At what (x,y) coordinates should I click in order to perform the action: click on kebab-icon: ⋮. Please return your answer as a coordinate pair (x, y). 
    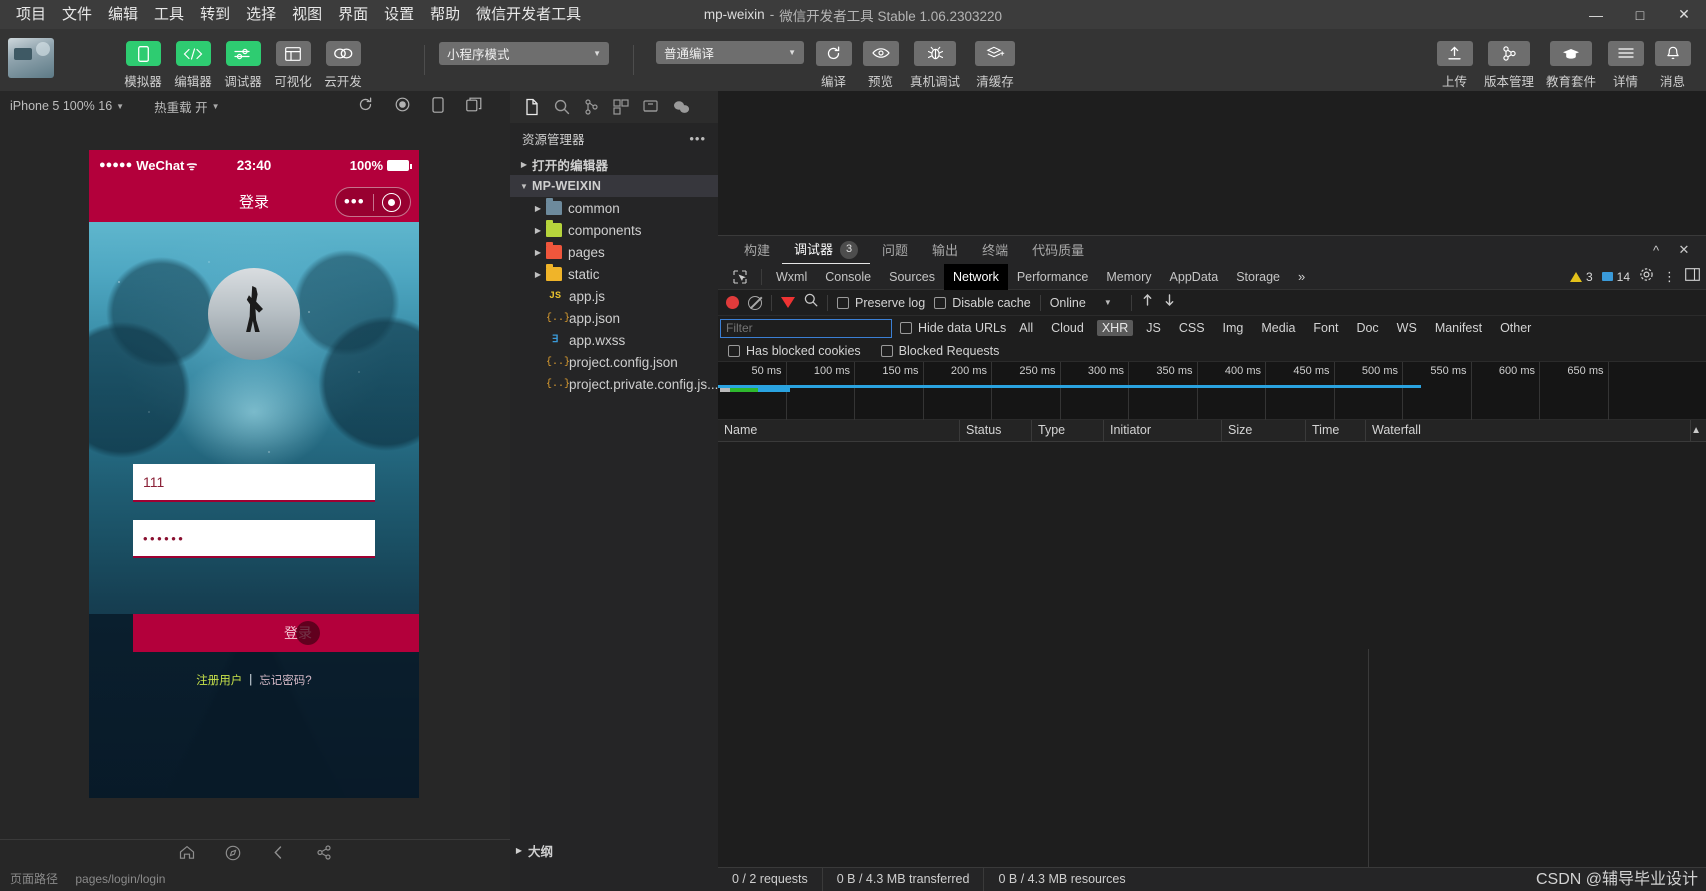
    Looking at the image, I should click on (1669, 276).